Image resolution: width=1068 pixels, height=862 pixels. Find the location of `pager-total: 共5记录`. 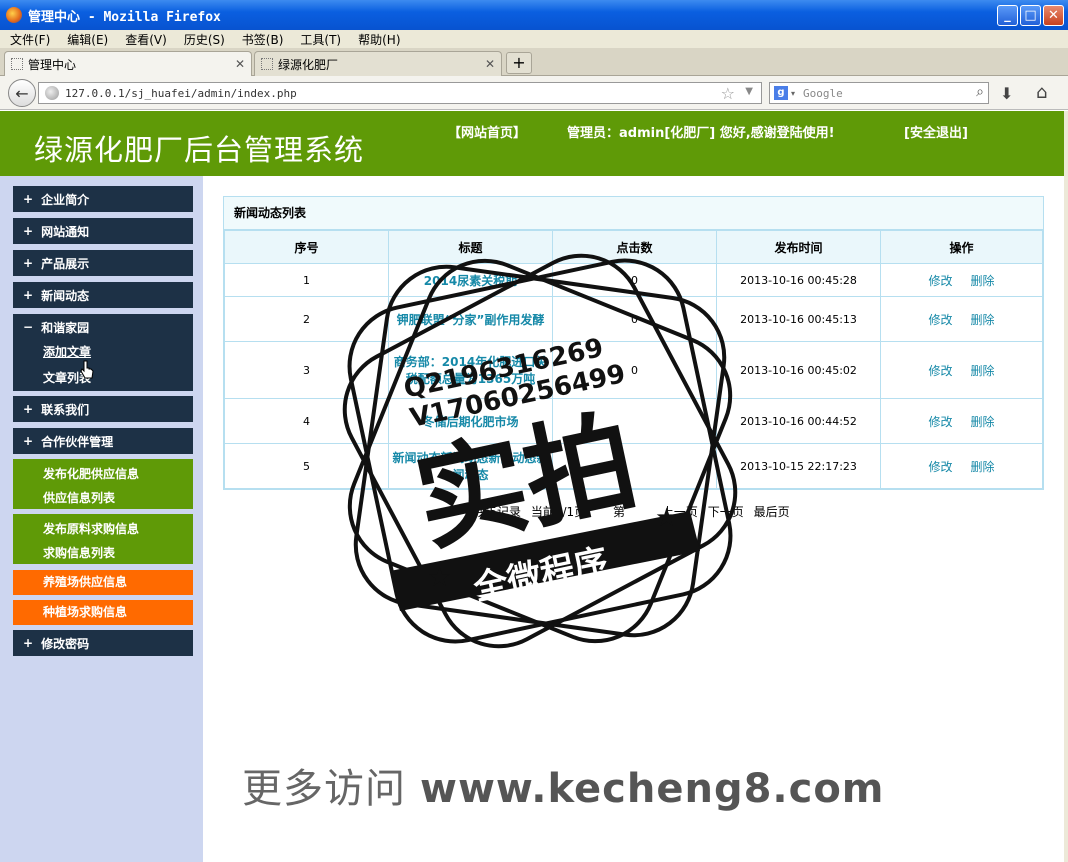

pager-total: 共5记录 is located at coordinates (499, 512).